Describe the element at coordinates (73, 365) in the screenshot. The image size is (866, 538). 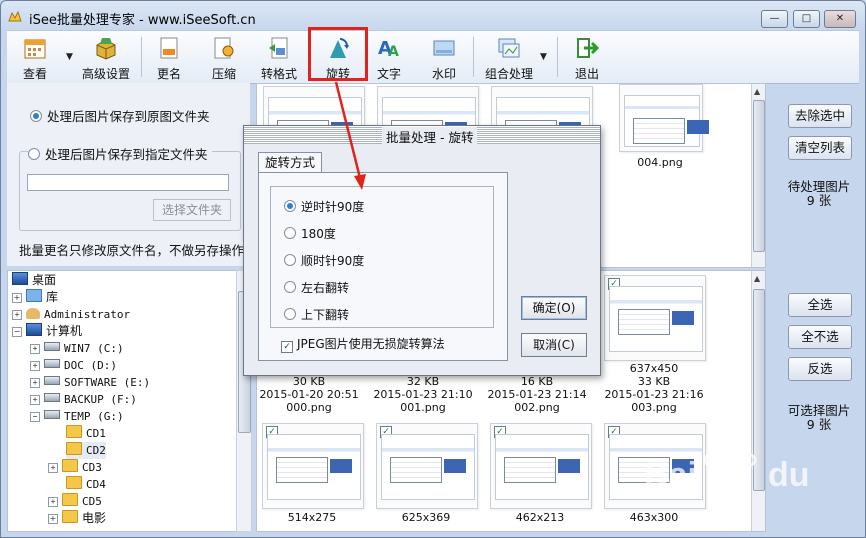
I see `tree-item-drive-d: + DOC (D:)` at that location.